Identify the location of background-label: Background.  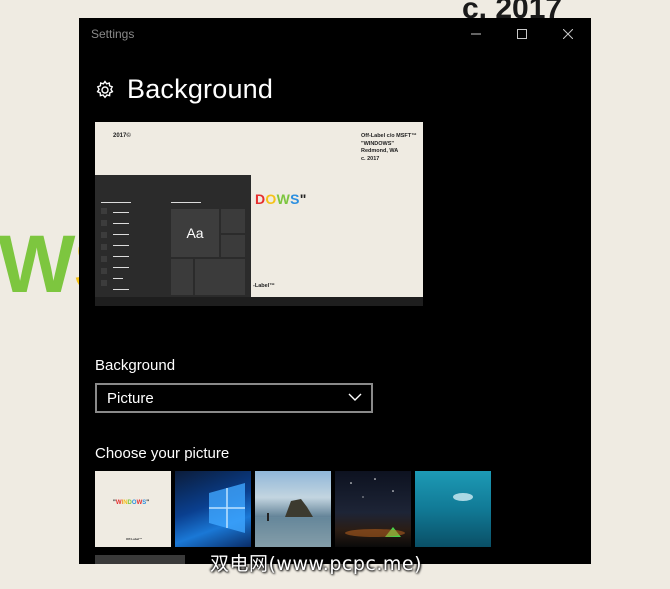
(135, 365).